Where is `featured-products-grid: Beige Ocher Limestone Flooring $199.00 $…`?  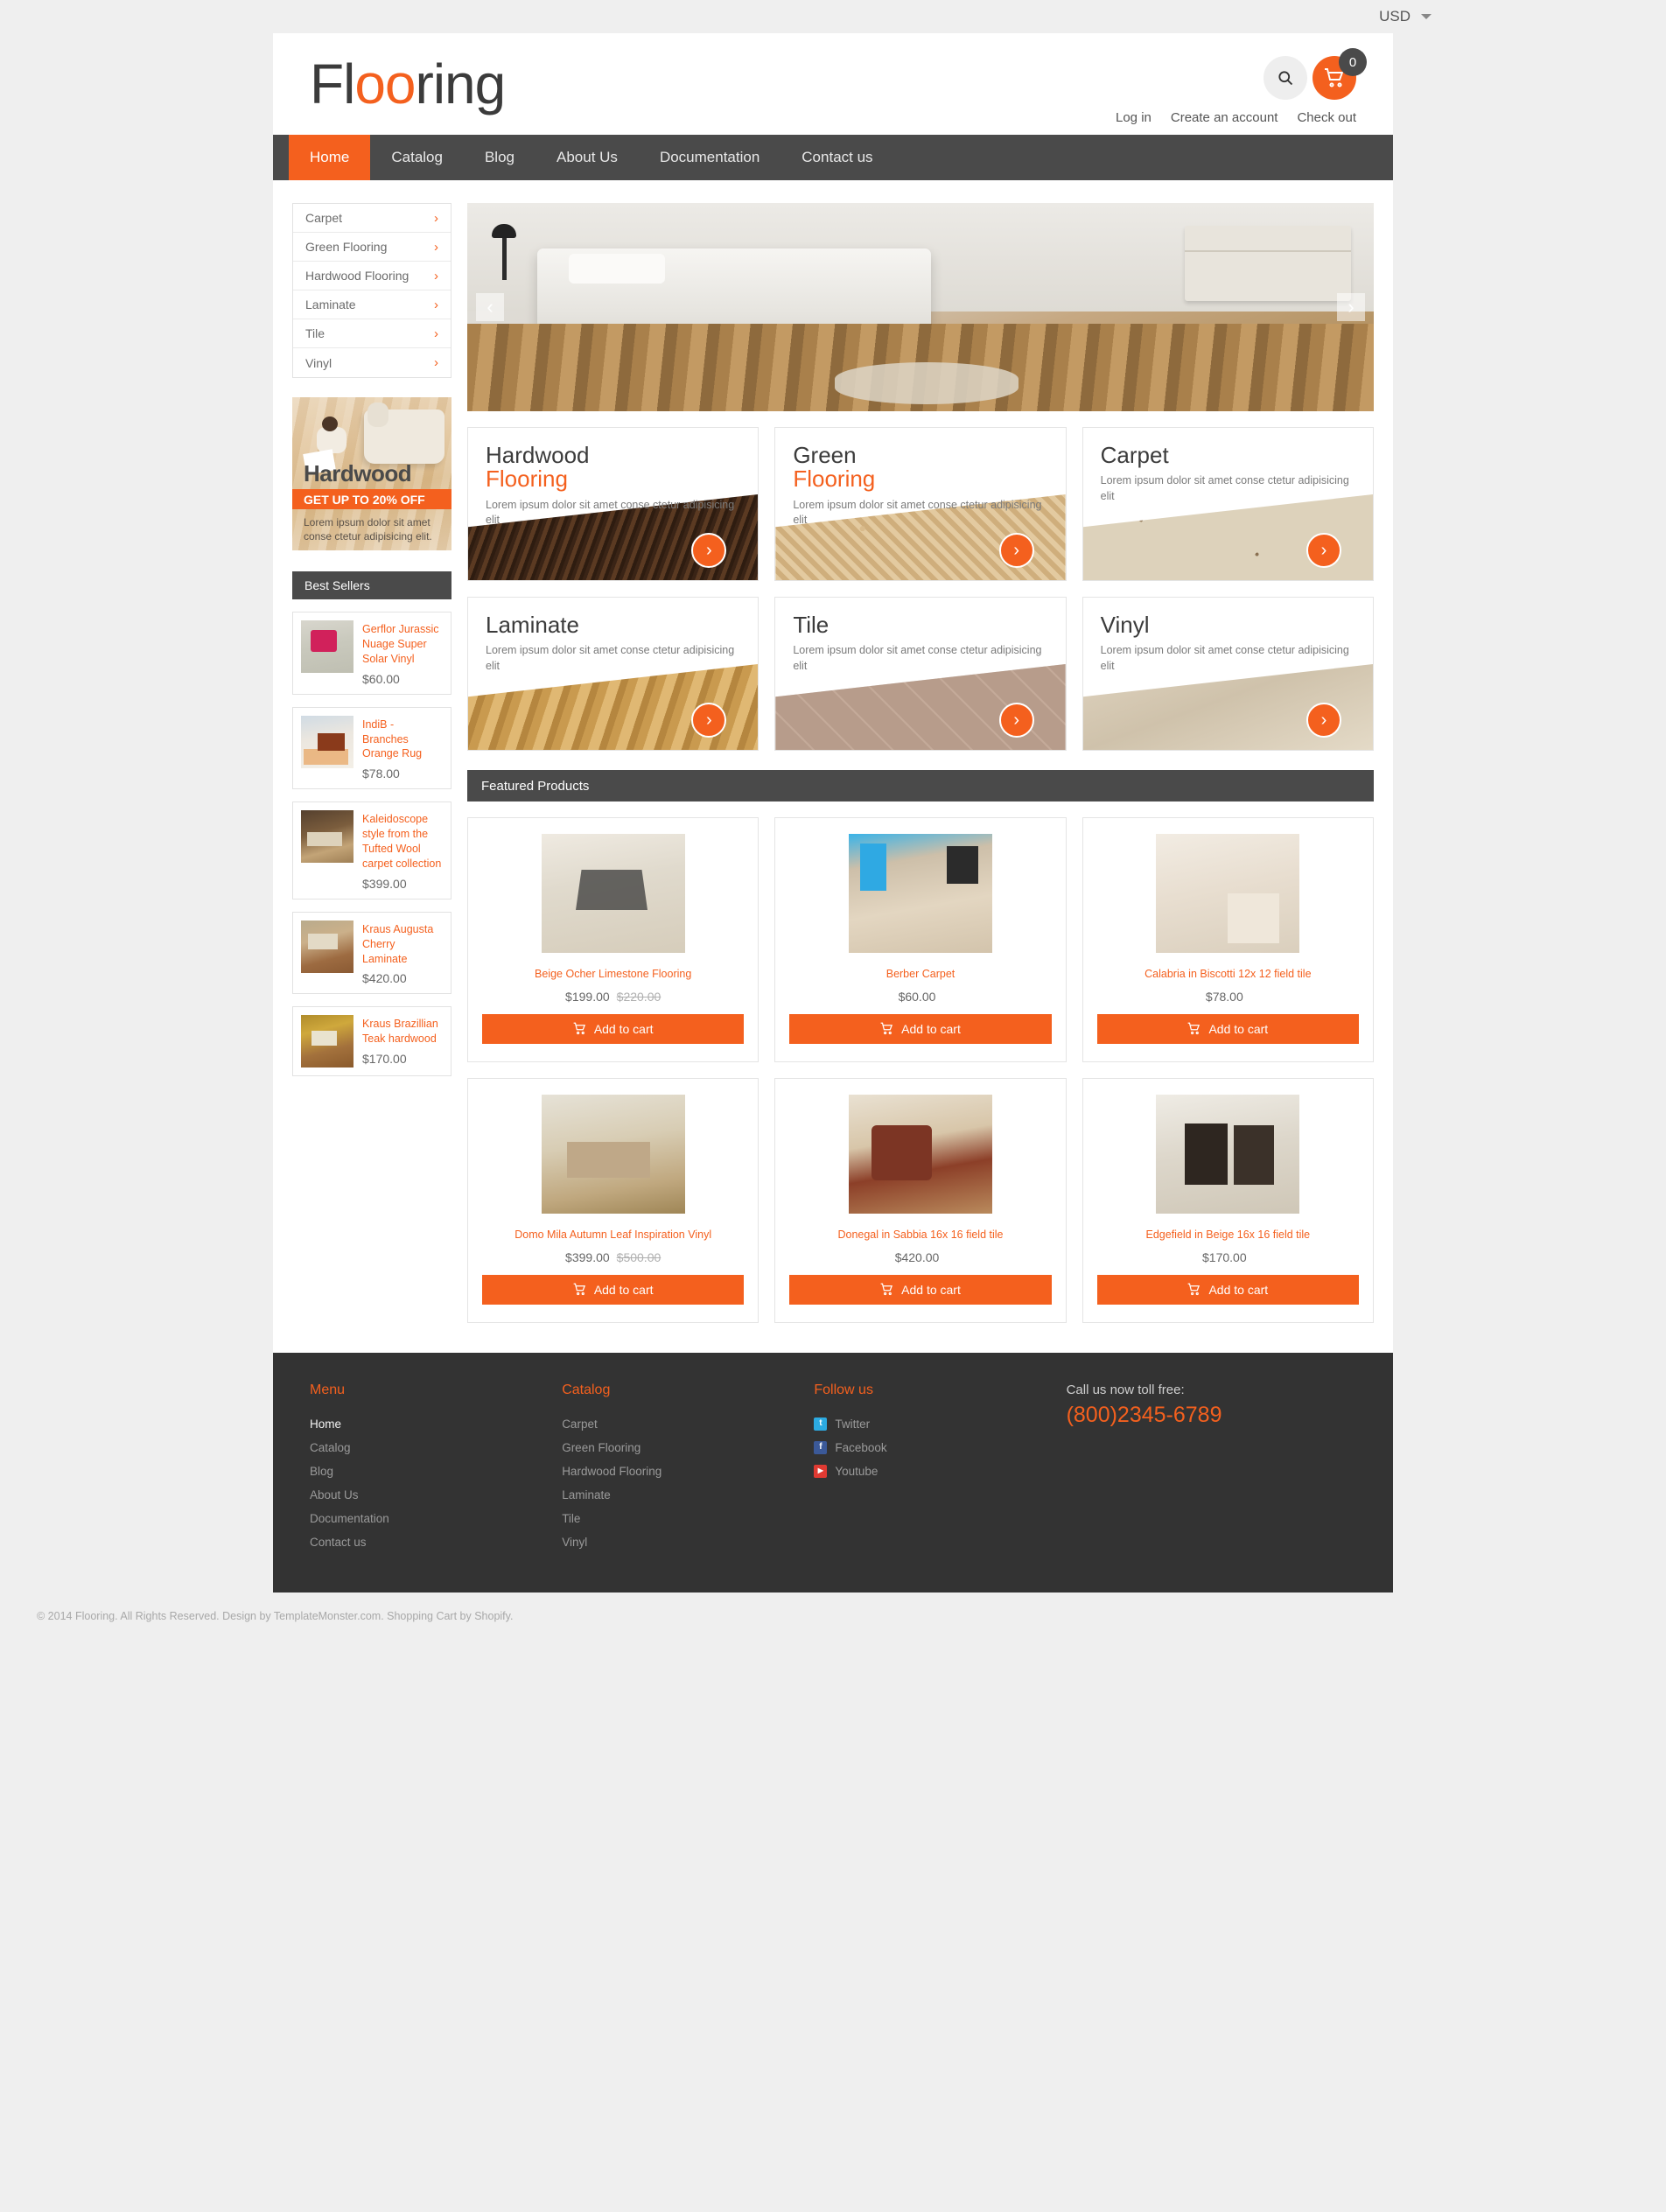 featured-products-grid: Beige Ocher Limestone Flooring $199.00 $… is located at coordinates (920, 1070).